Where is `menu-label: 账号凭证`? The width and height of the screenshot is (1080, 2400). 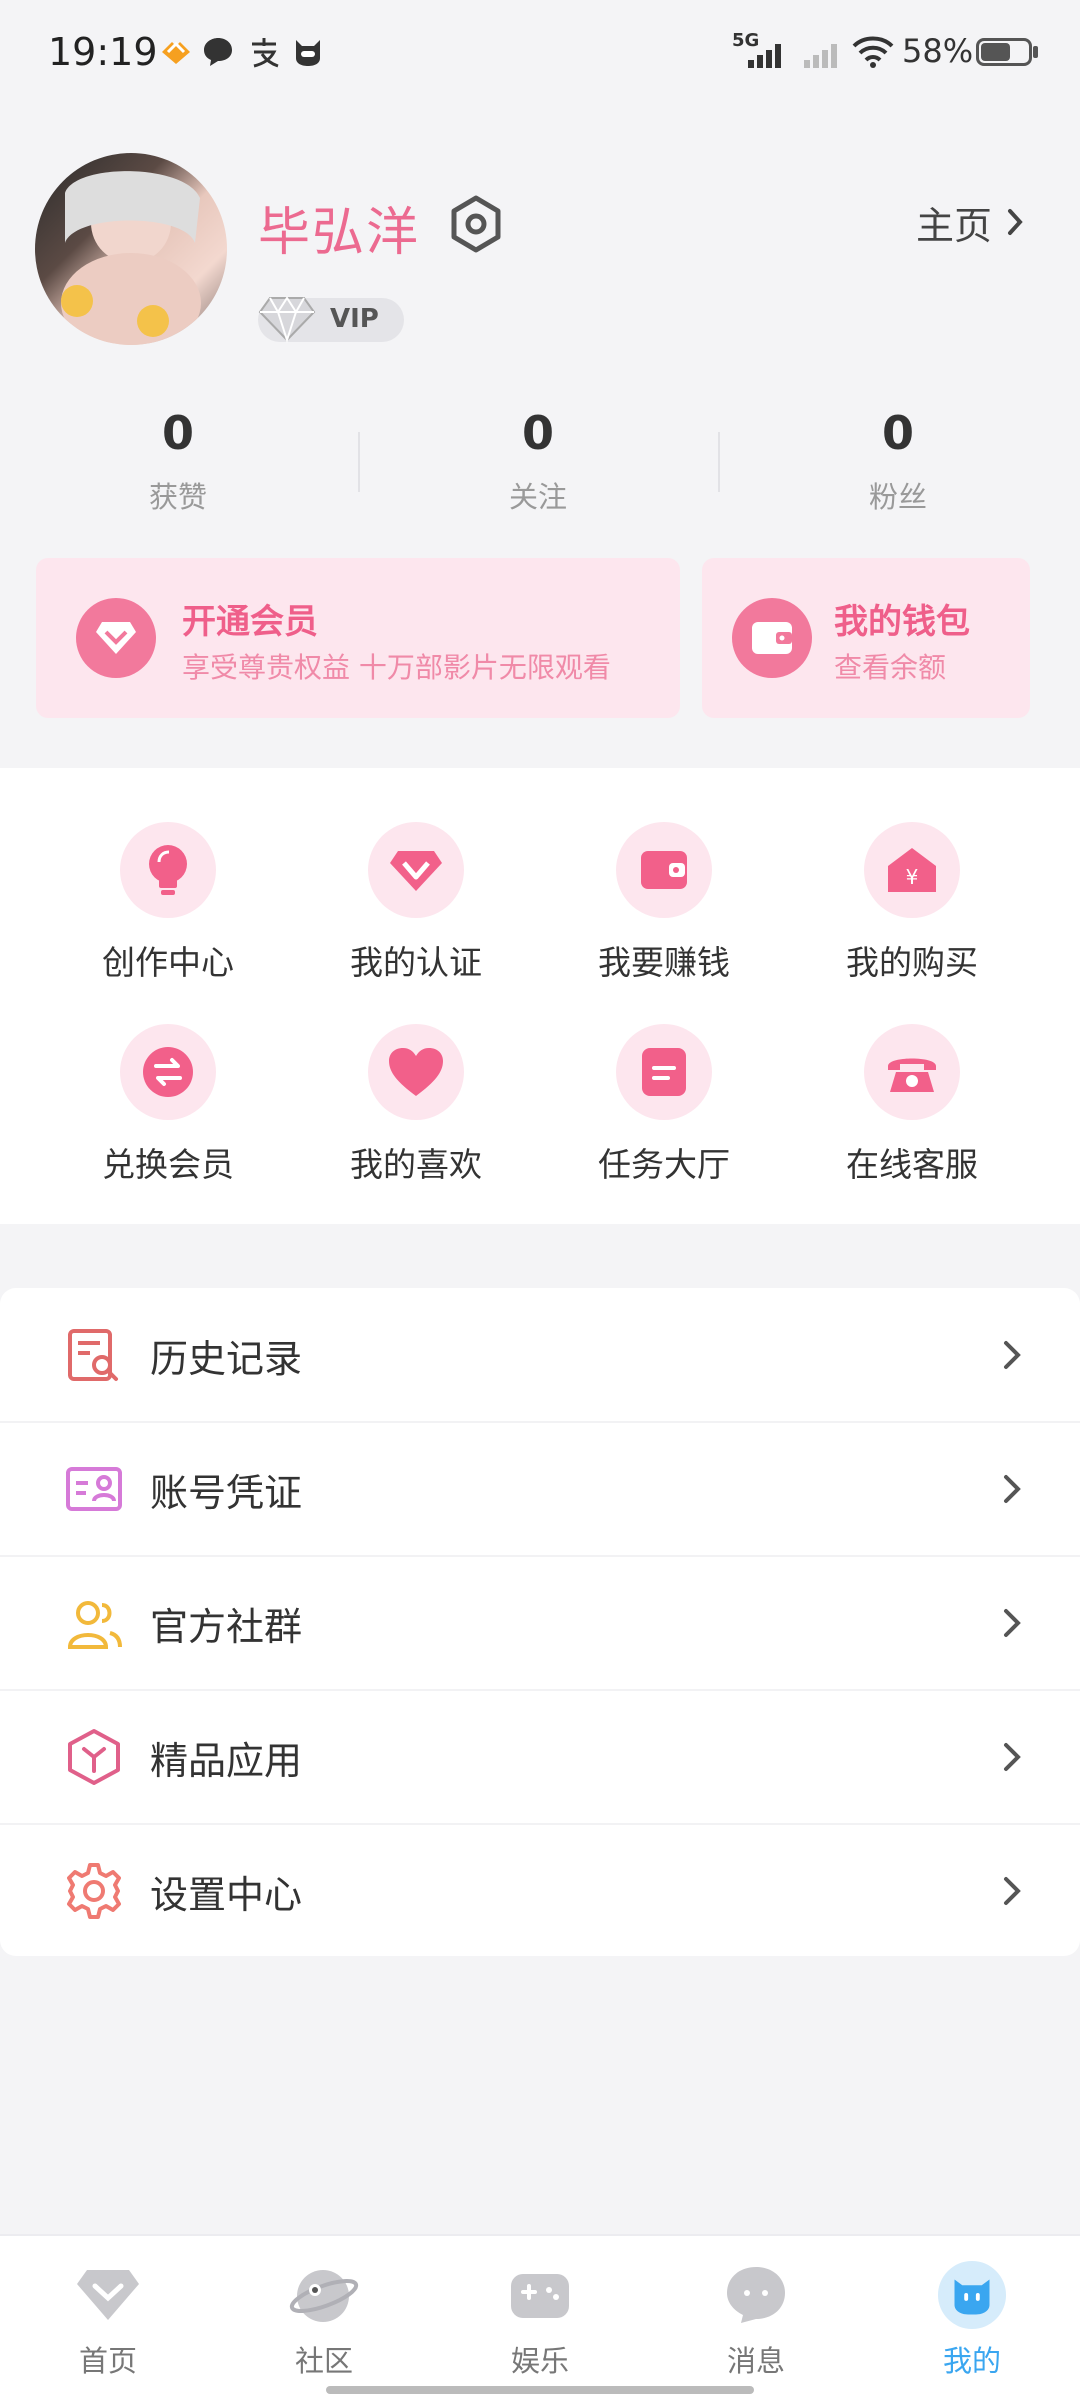
menu-label: 账号凭证 is located at coordinates (226, 1492).